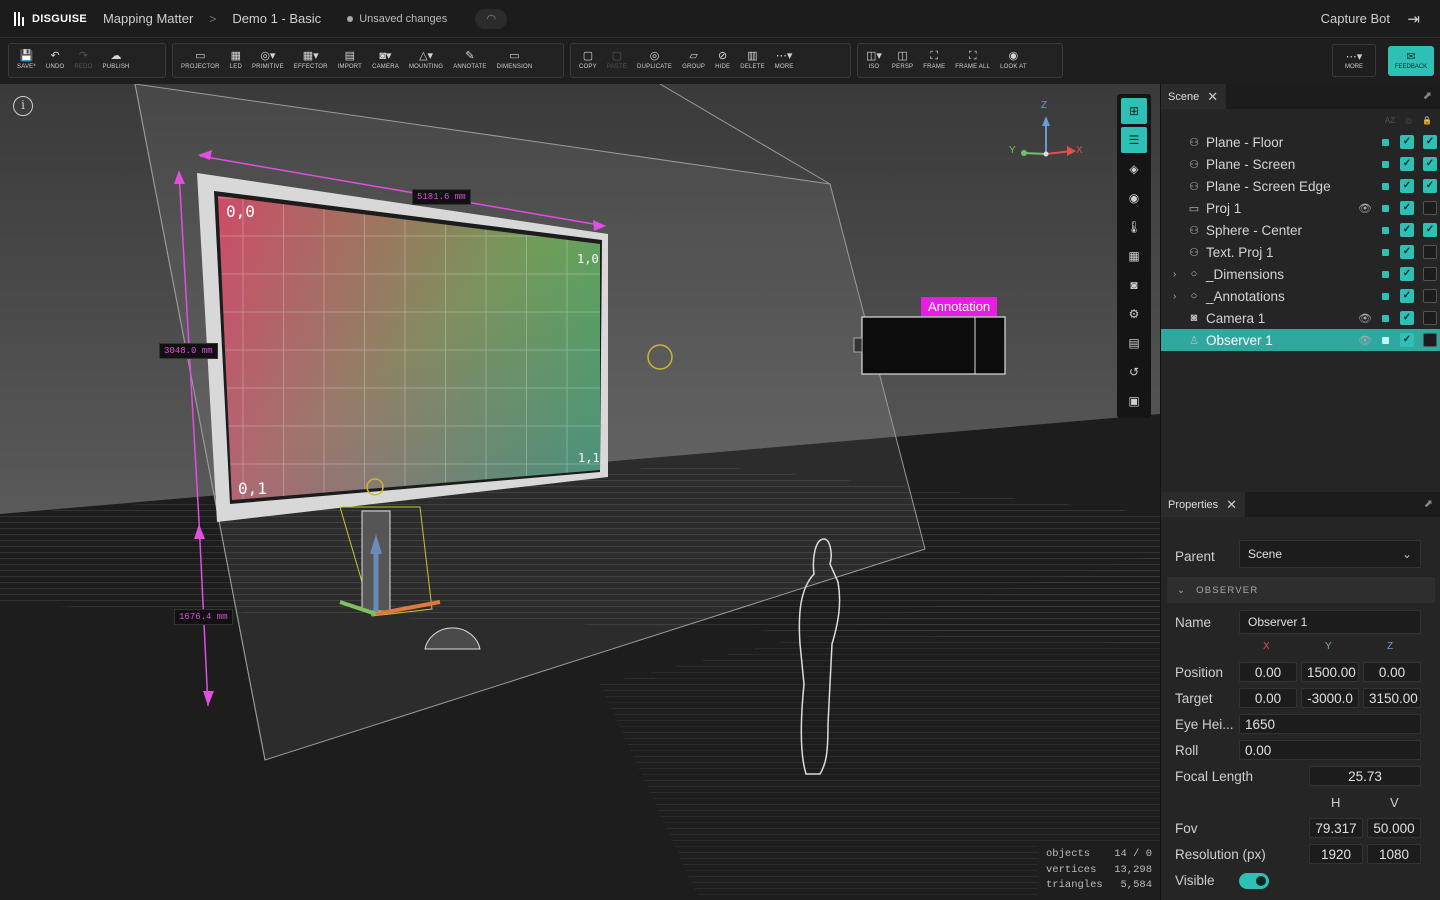 Image resolution: width=1440 pixels, height=900 pixels. What do you see at coordinates (1134, 401) in the screenshot?
I see `export-icon: ▣` at bounding box center [1134, 401].